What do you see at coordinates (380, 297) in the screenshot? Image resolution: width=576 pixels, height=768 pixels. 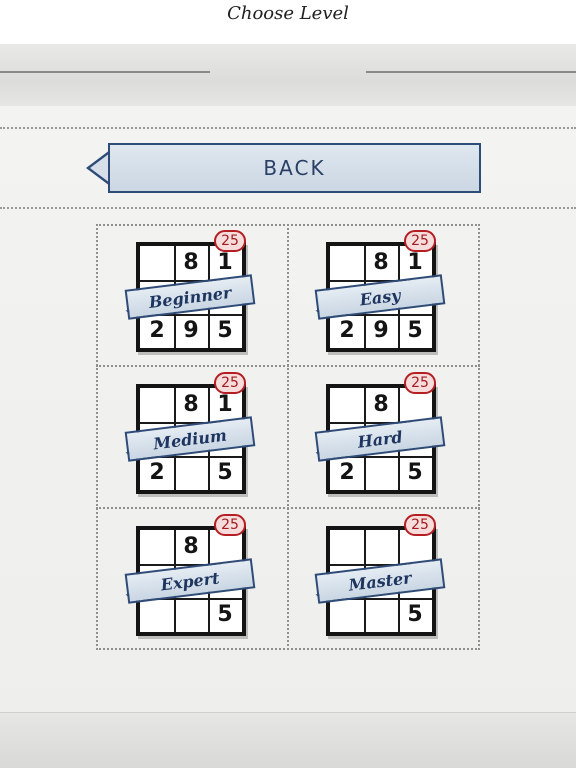 I see `level-name-label: Easy` at bounding box center [380, 297].